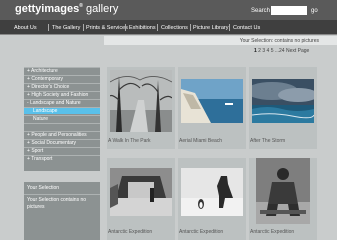  Describe the element at coordinates (261, 11) in the screenshot. I see `search-label: Search` at that location.